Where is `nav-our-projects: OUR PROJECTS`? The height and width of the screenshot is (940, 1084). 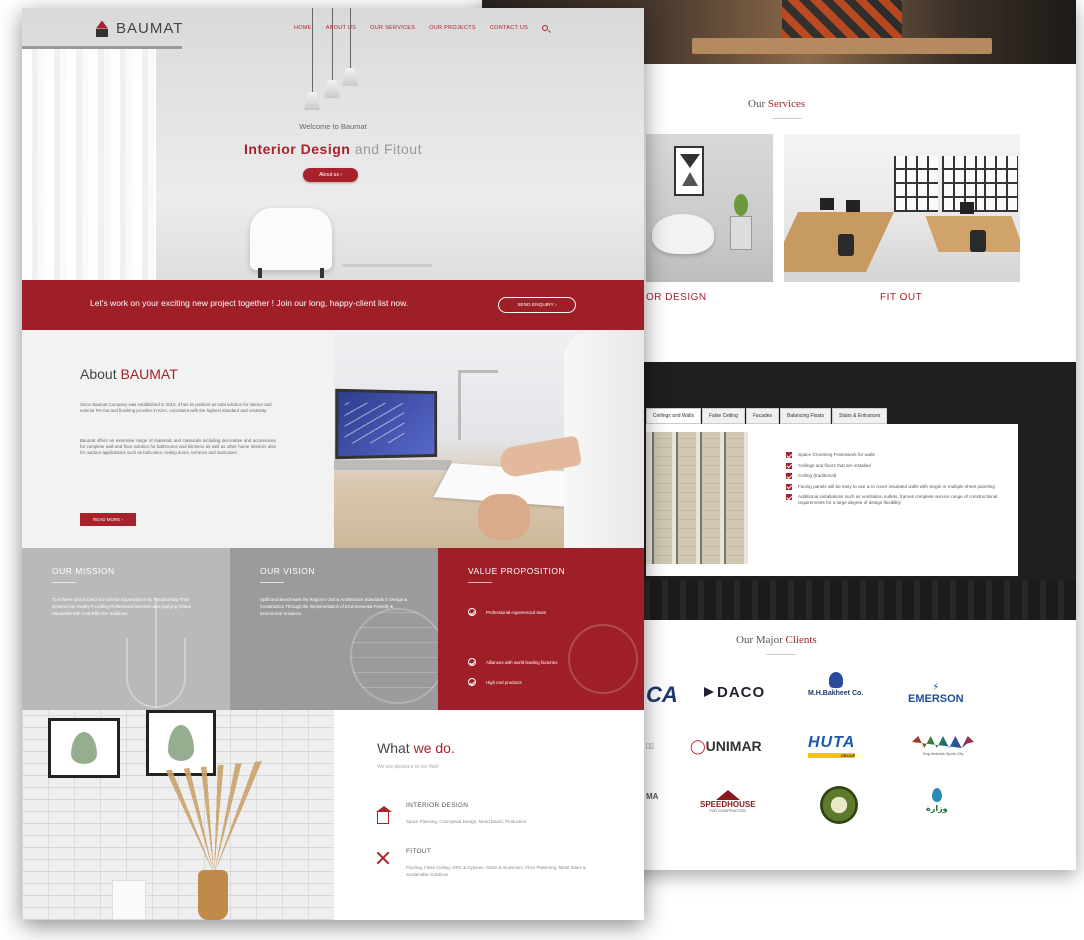 nav-our-projects: OUR PROJECTS is located at coordinates (452, 28).